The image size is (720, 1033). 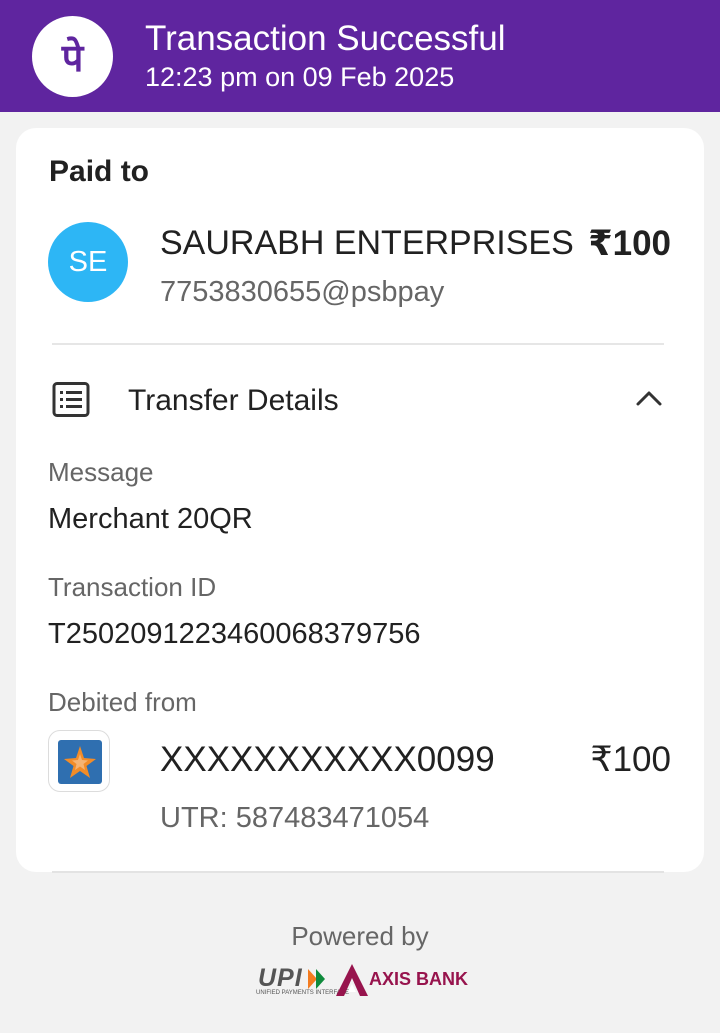 What do you see at coordinates (358, 872) in the screenshot?
I see `footer-divider` at bounding box center [358, 872].